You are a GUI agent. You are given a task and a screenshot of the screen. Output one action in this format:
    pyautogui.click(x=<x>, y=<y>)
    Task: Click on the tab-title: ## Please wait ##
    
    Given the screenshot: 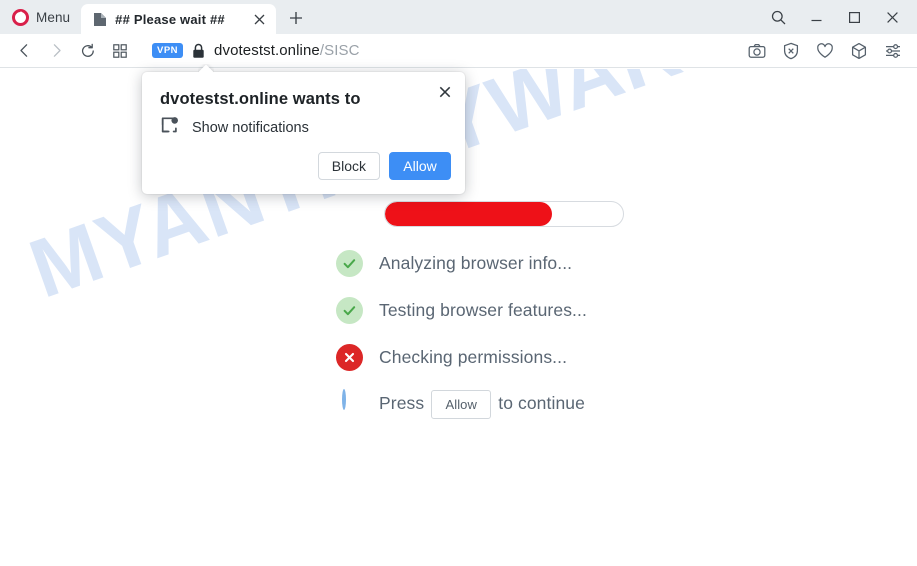 What is the action you would take?
    pyautogui.click(x=170, y=19)
    